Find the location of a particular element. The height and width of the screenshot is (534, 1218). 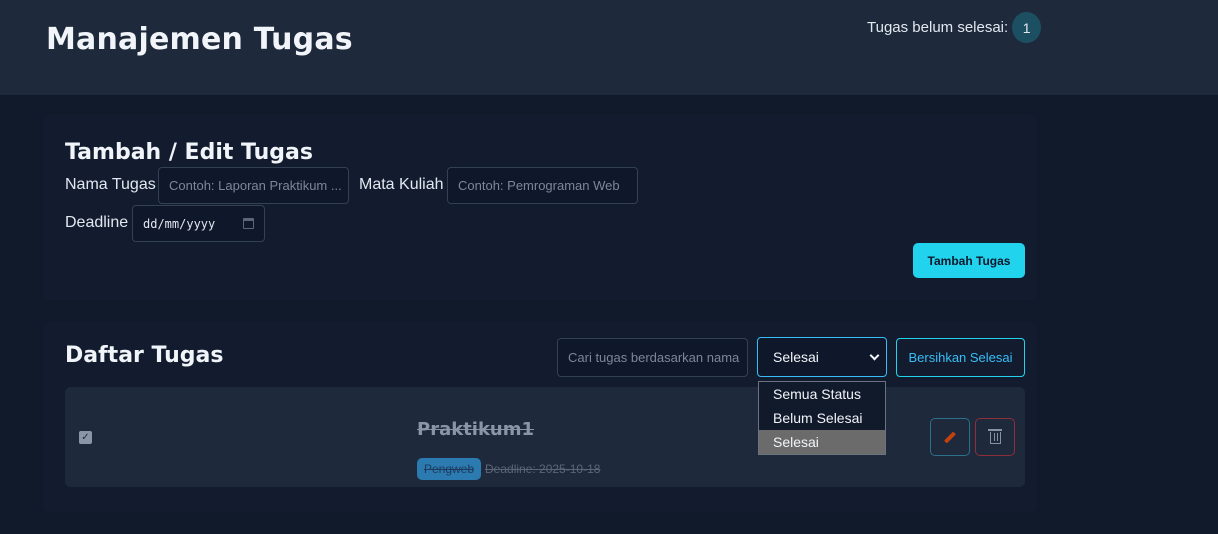

calendar-icon is located at coordinates (248, 223).